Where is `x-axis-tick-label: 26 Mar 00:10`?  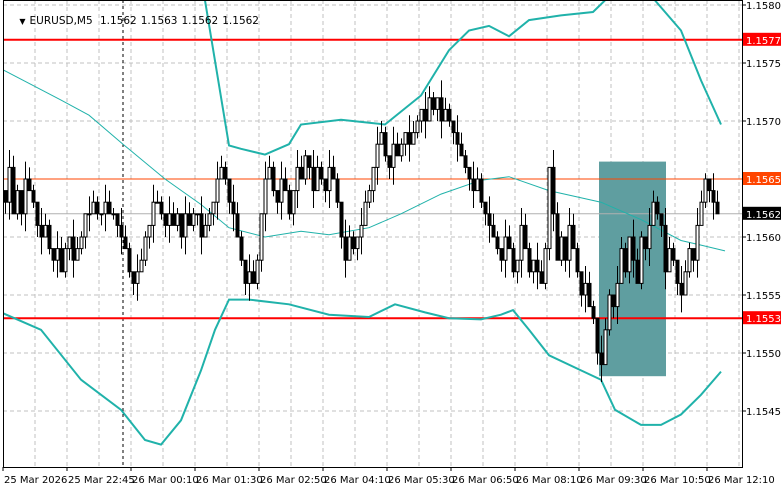 x-axis-tick-label: 26 Mar 00:10 is located at coordinates (165, 480).